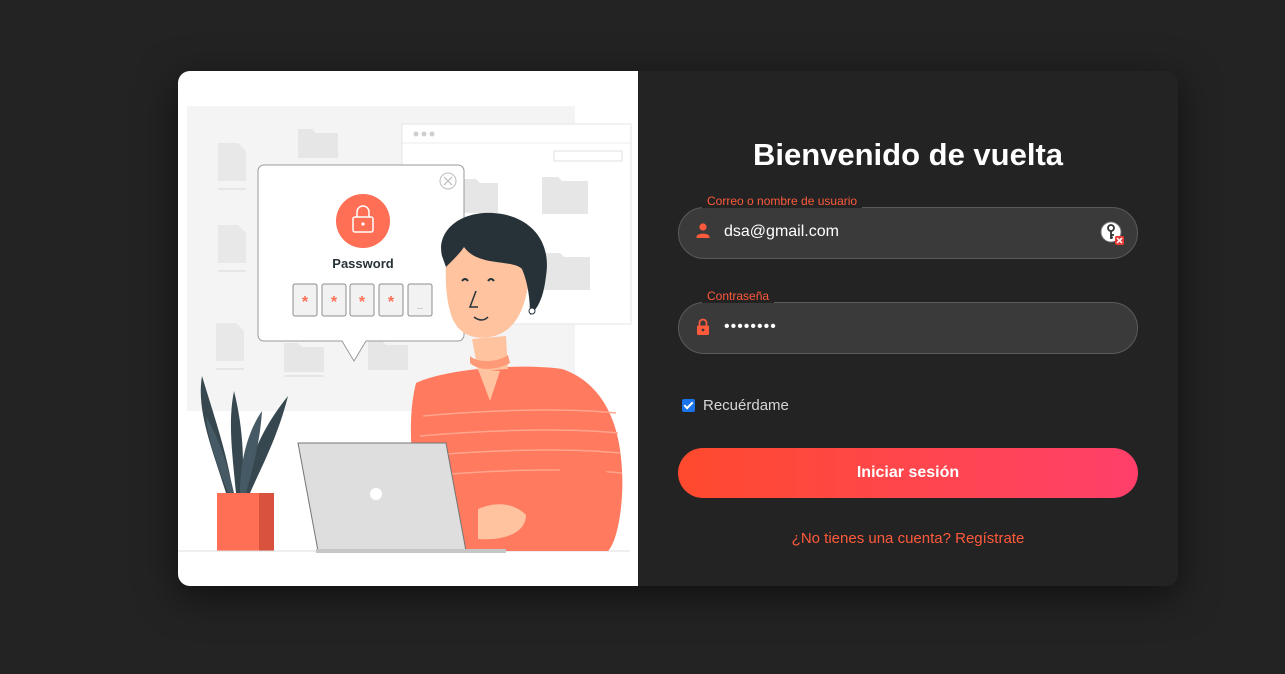 The image size is (1285, 674). Describe the element at coordinates (419, 304) in the screenshot. I see `pin-char: _` at that location.